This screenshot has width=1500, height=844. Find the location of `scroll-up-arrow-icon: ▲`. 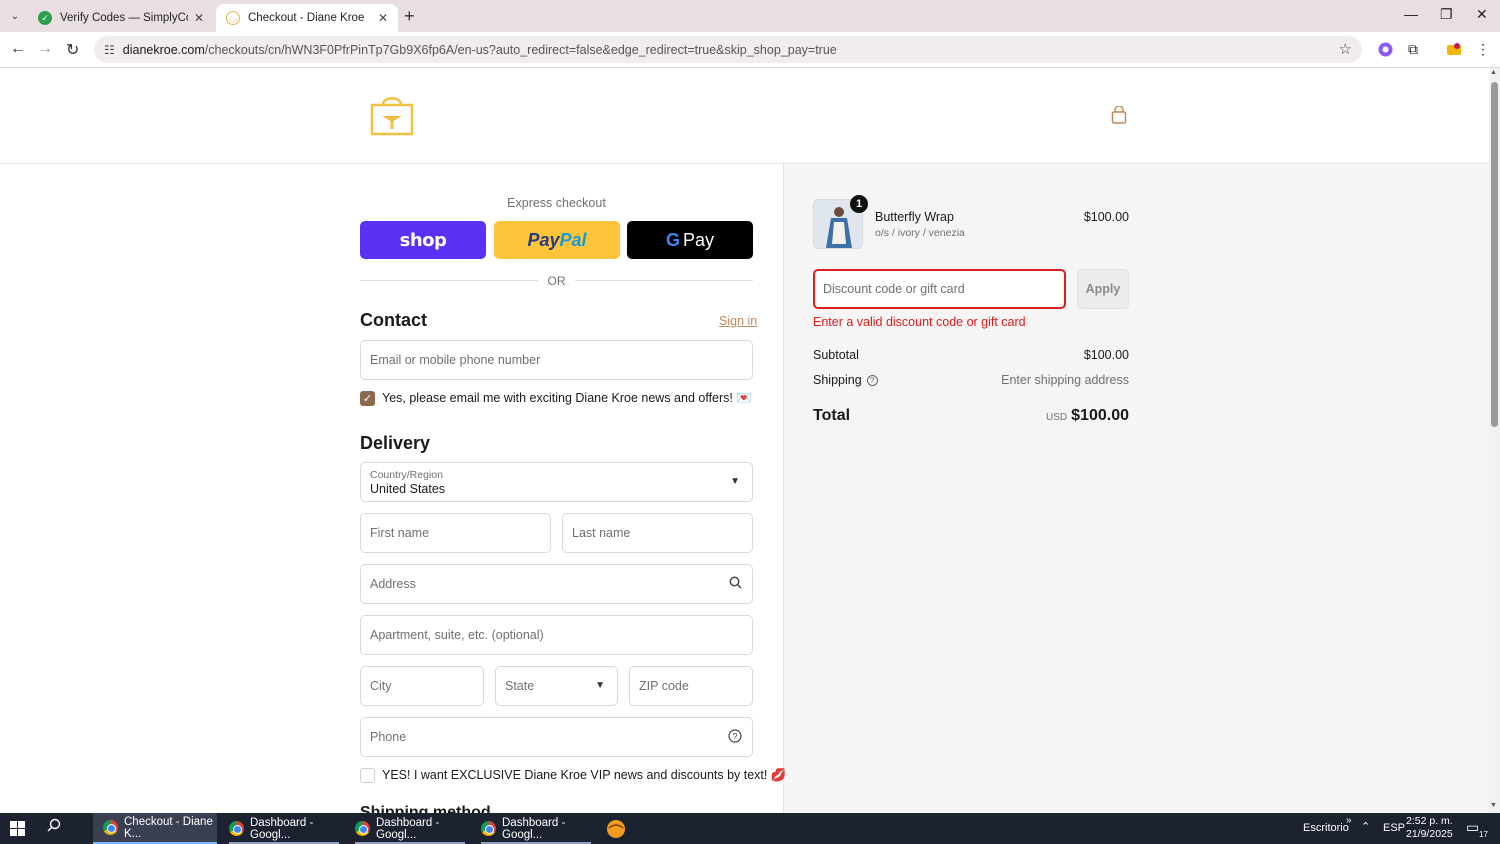

scroll-up-arrow-icon: ▲ is located at coordinates (1493, 72).